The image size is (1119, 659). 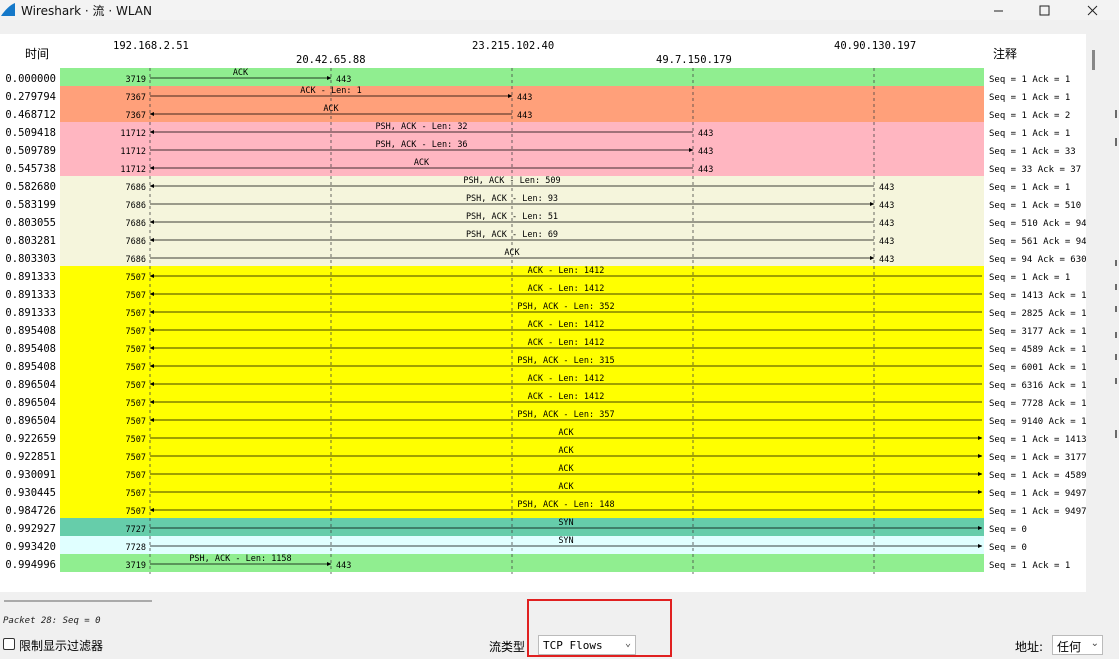 What do you see at coordinates (565, 505) in the screenshot?
I see `flow-label: PSH, ACK - Len: 148` at bounding box center [565, 505].